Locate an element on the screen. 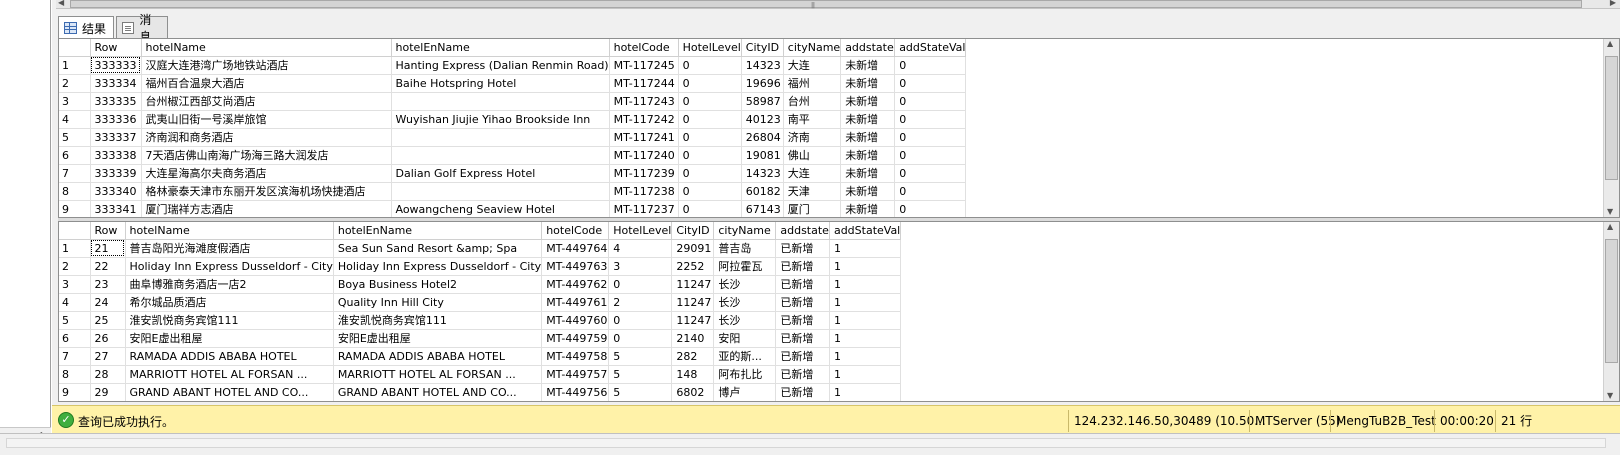 The height and width of the screenshot is (455, 1620). table-cell: 安阳E虚出租屋 is located at coordinates (438, 338).